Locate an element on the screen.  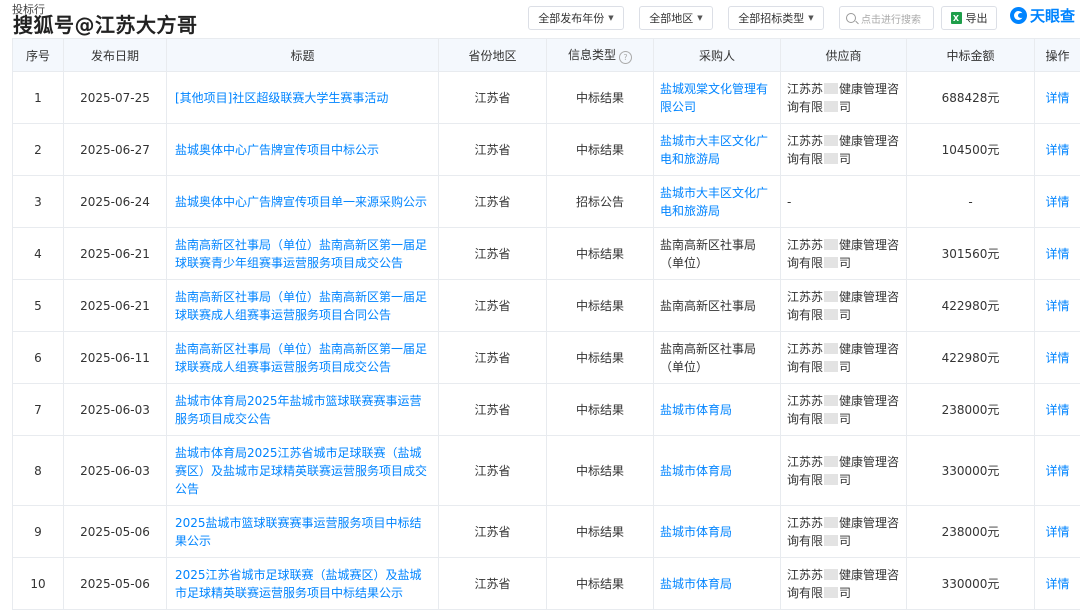
tianyancha-logo: 天眼查 is located at coordinates (1042, 15).